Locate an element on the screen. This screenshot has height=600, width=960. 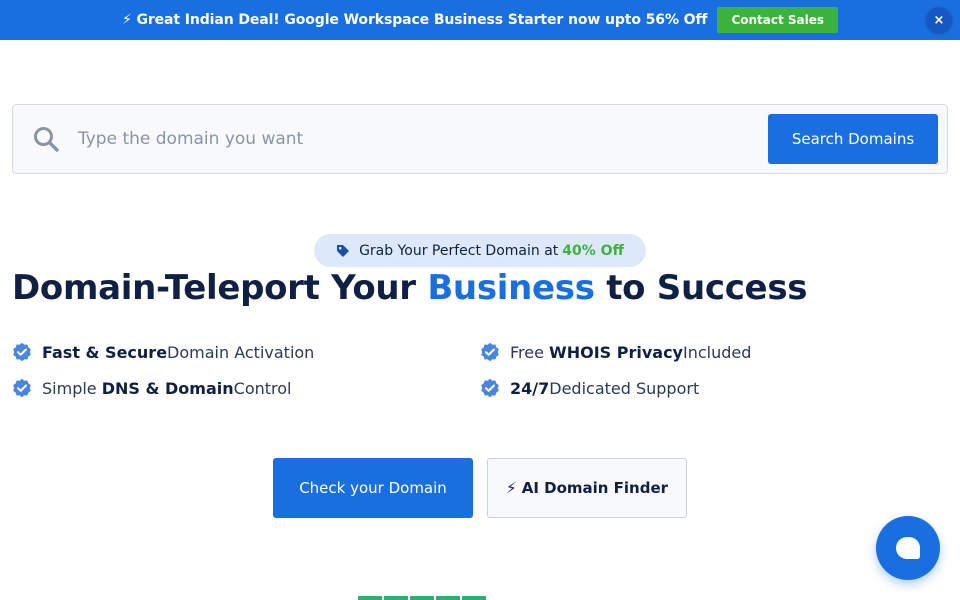
feature-item-activation: Fast & Secure Domain Activation is located at coordinates (163, 352).